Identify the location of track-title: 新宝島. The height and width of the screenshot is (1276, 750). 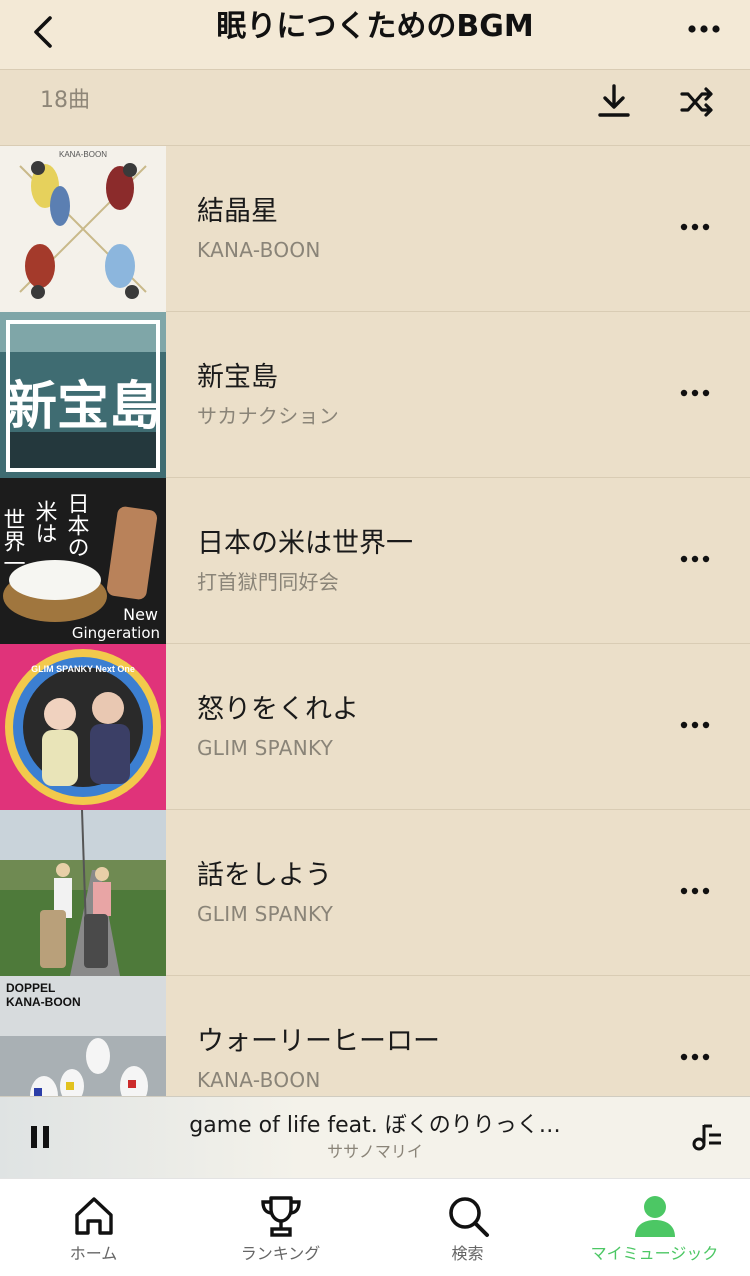
(237, 377).